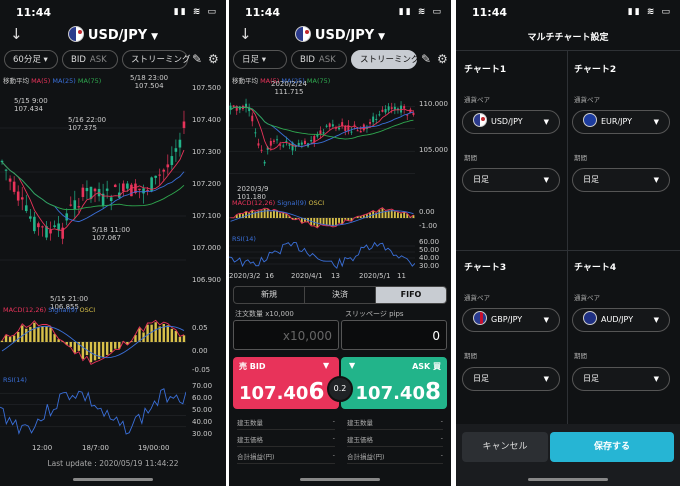 The width and height of the screenshot is (680, 486). What do you see at coordinates (477, 298) in the screenshot?
I see `chart3-pair-label: 通貨ペア` at bounding box center [477, 298].